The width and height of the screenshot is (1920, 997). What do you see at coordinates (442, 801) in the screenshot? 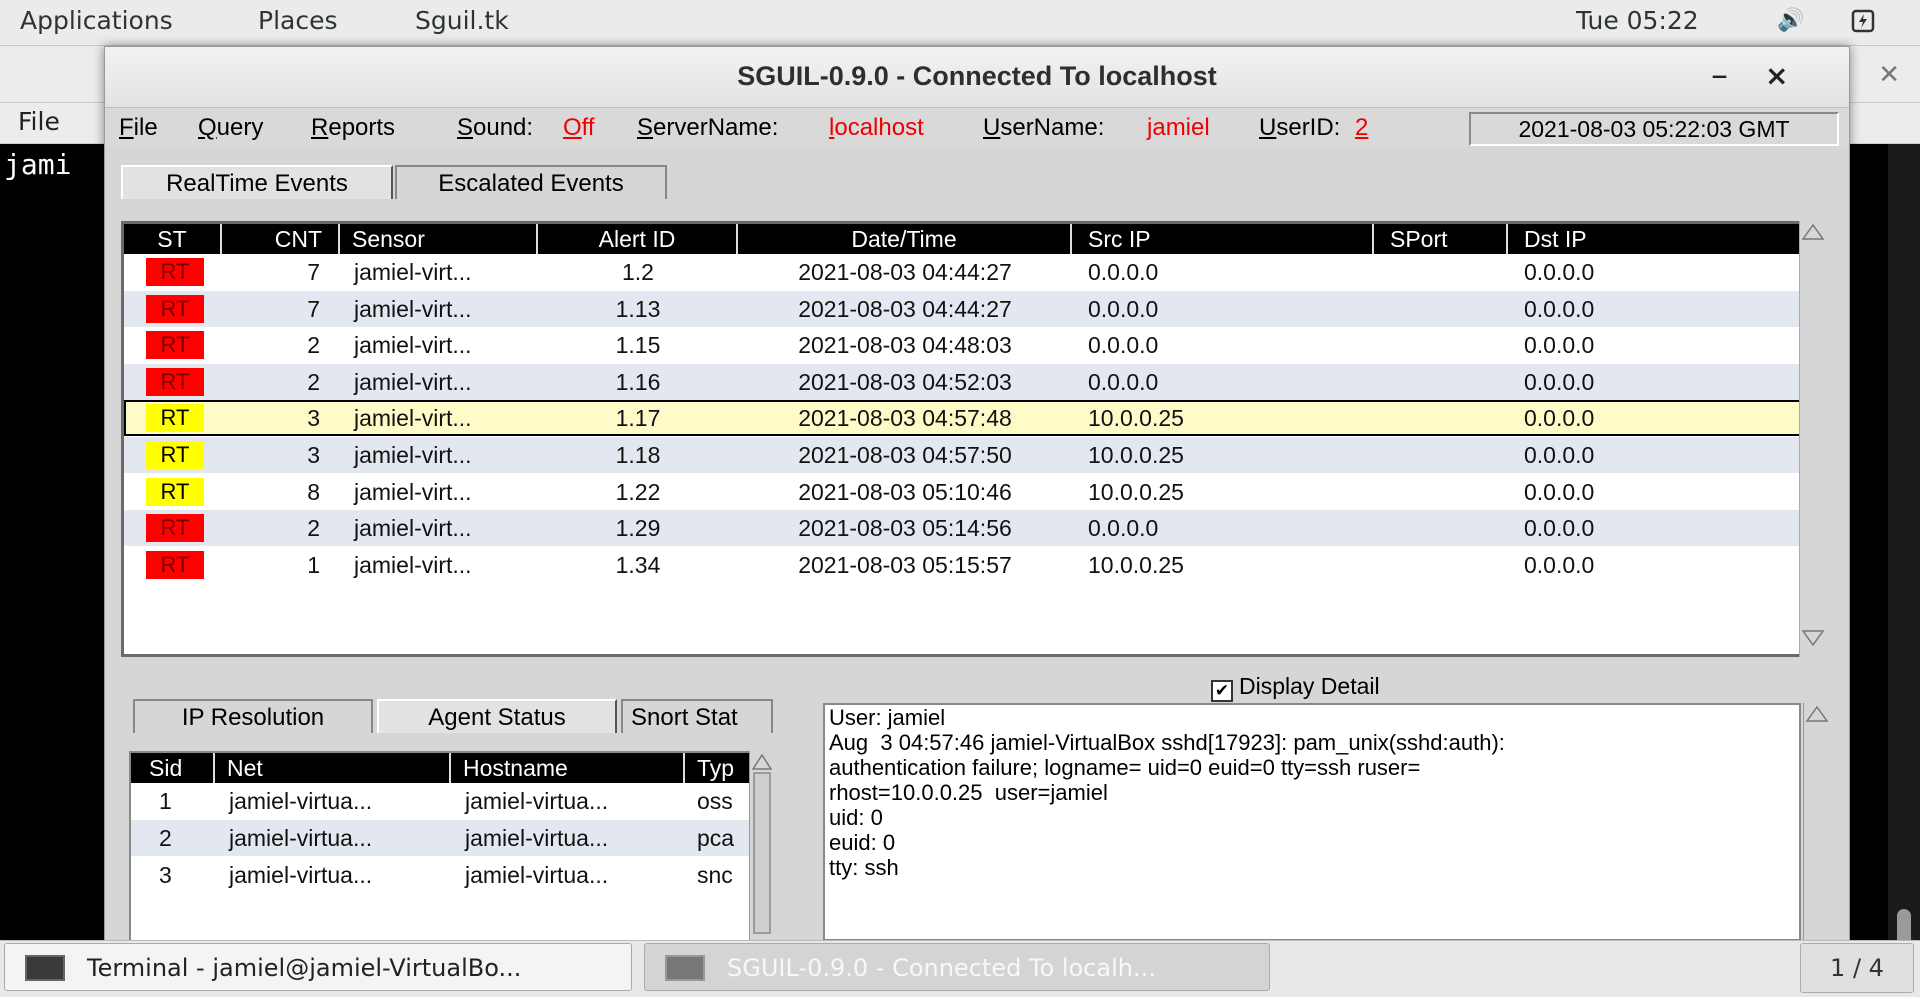
I see `agent-row: 1 jamiel-virtua... jamiel-virtua... oss` at bounding box center [442, 801].